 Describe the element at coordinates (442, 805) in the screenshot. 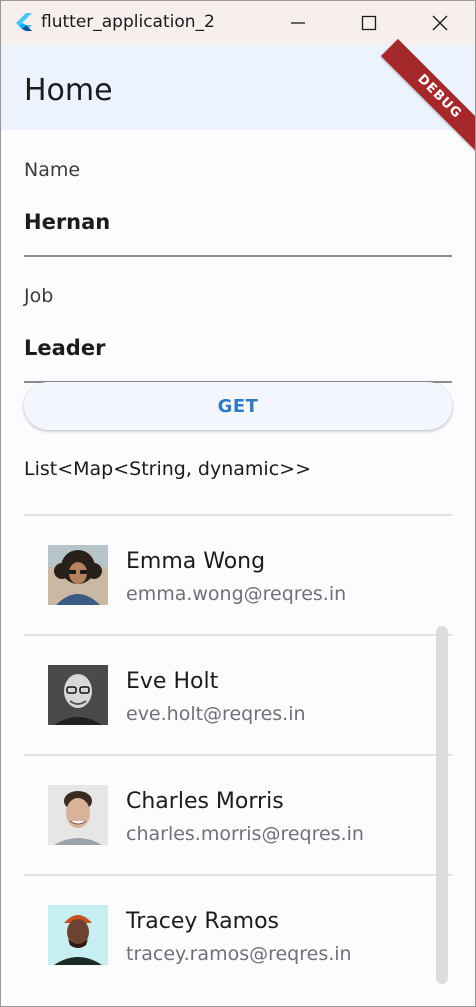

I see `list-scrollbar` at that location.